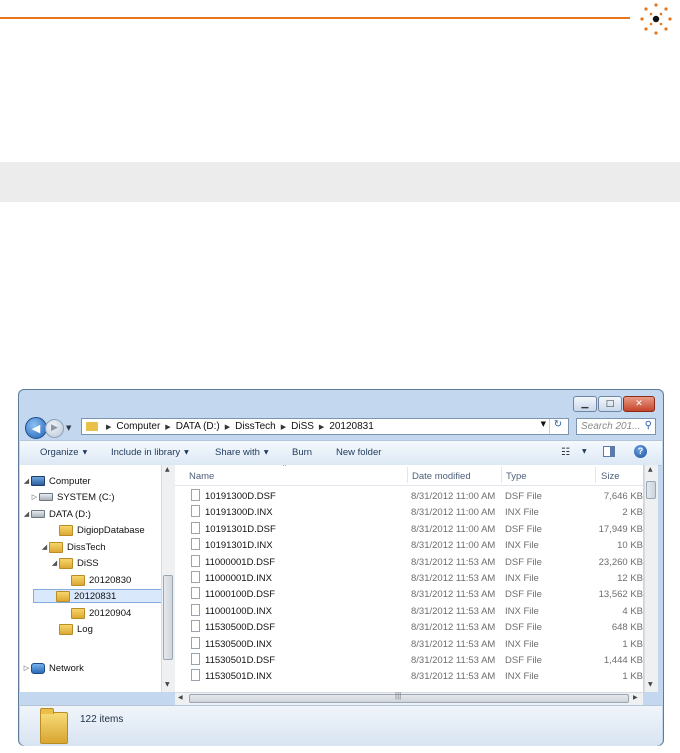 The image size is (680, 753). Describe the element at coordinates (610, 404) in the screenshot. I see `maximize-button: □` at that location.